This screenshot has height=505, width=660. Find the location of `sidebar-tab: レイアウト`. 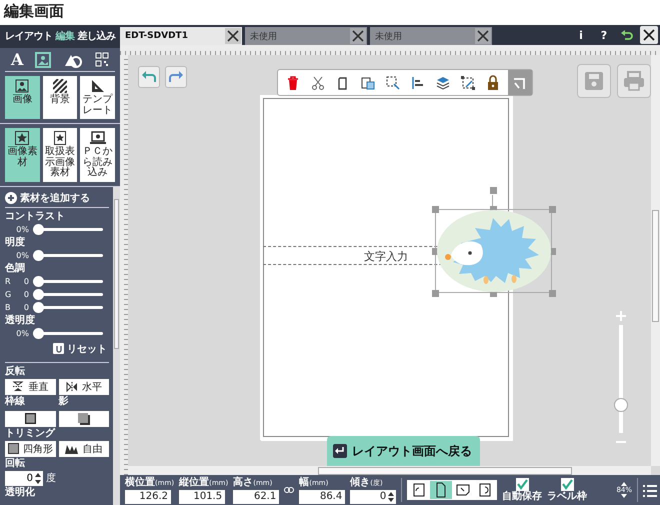

sidebar-tab: レイアウト is located at coordinates (28, 36).